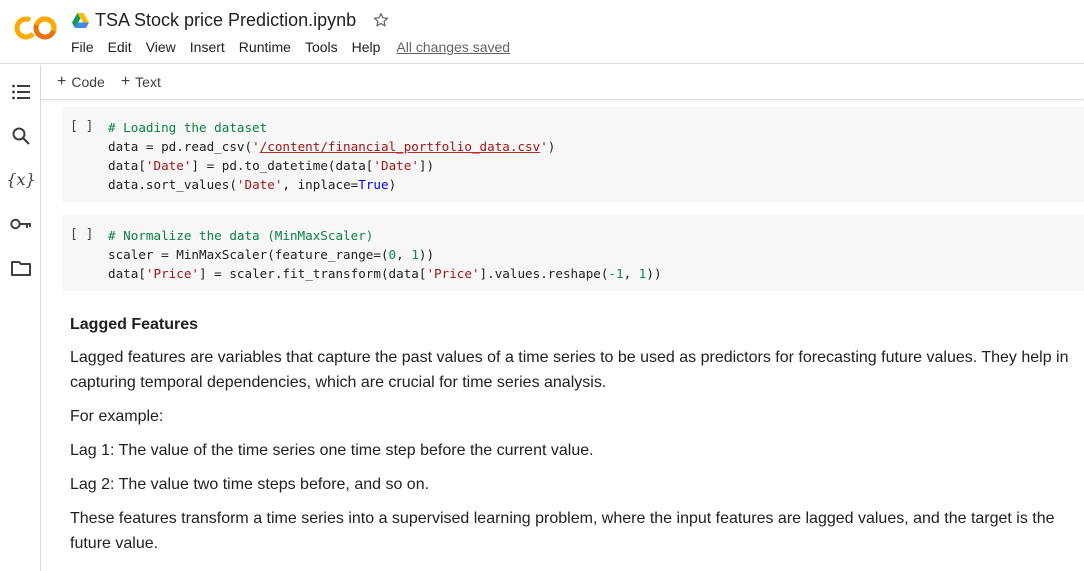 This screenshot has height=571, width=1084. I want to click on code-token: -1, so click(616, 273).